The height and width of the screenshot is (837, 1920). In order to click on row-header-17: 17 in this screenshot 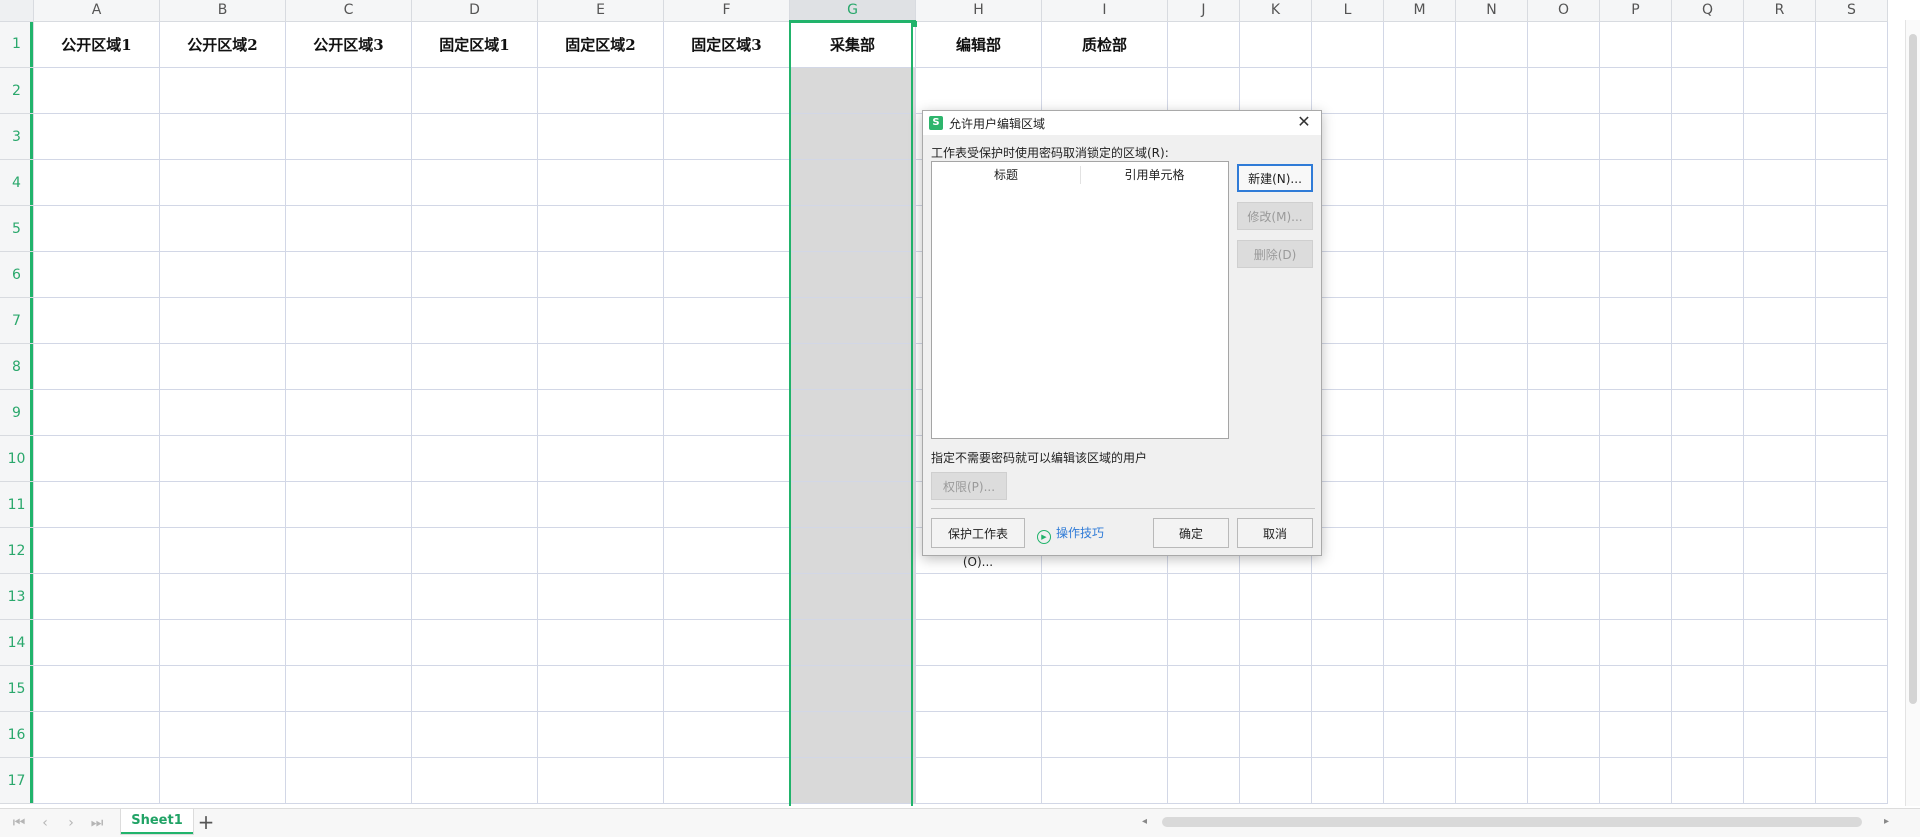, I will do `click(17, 780)`.